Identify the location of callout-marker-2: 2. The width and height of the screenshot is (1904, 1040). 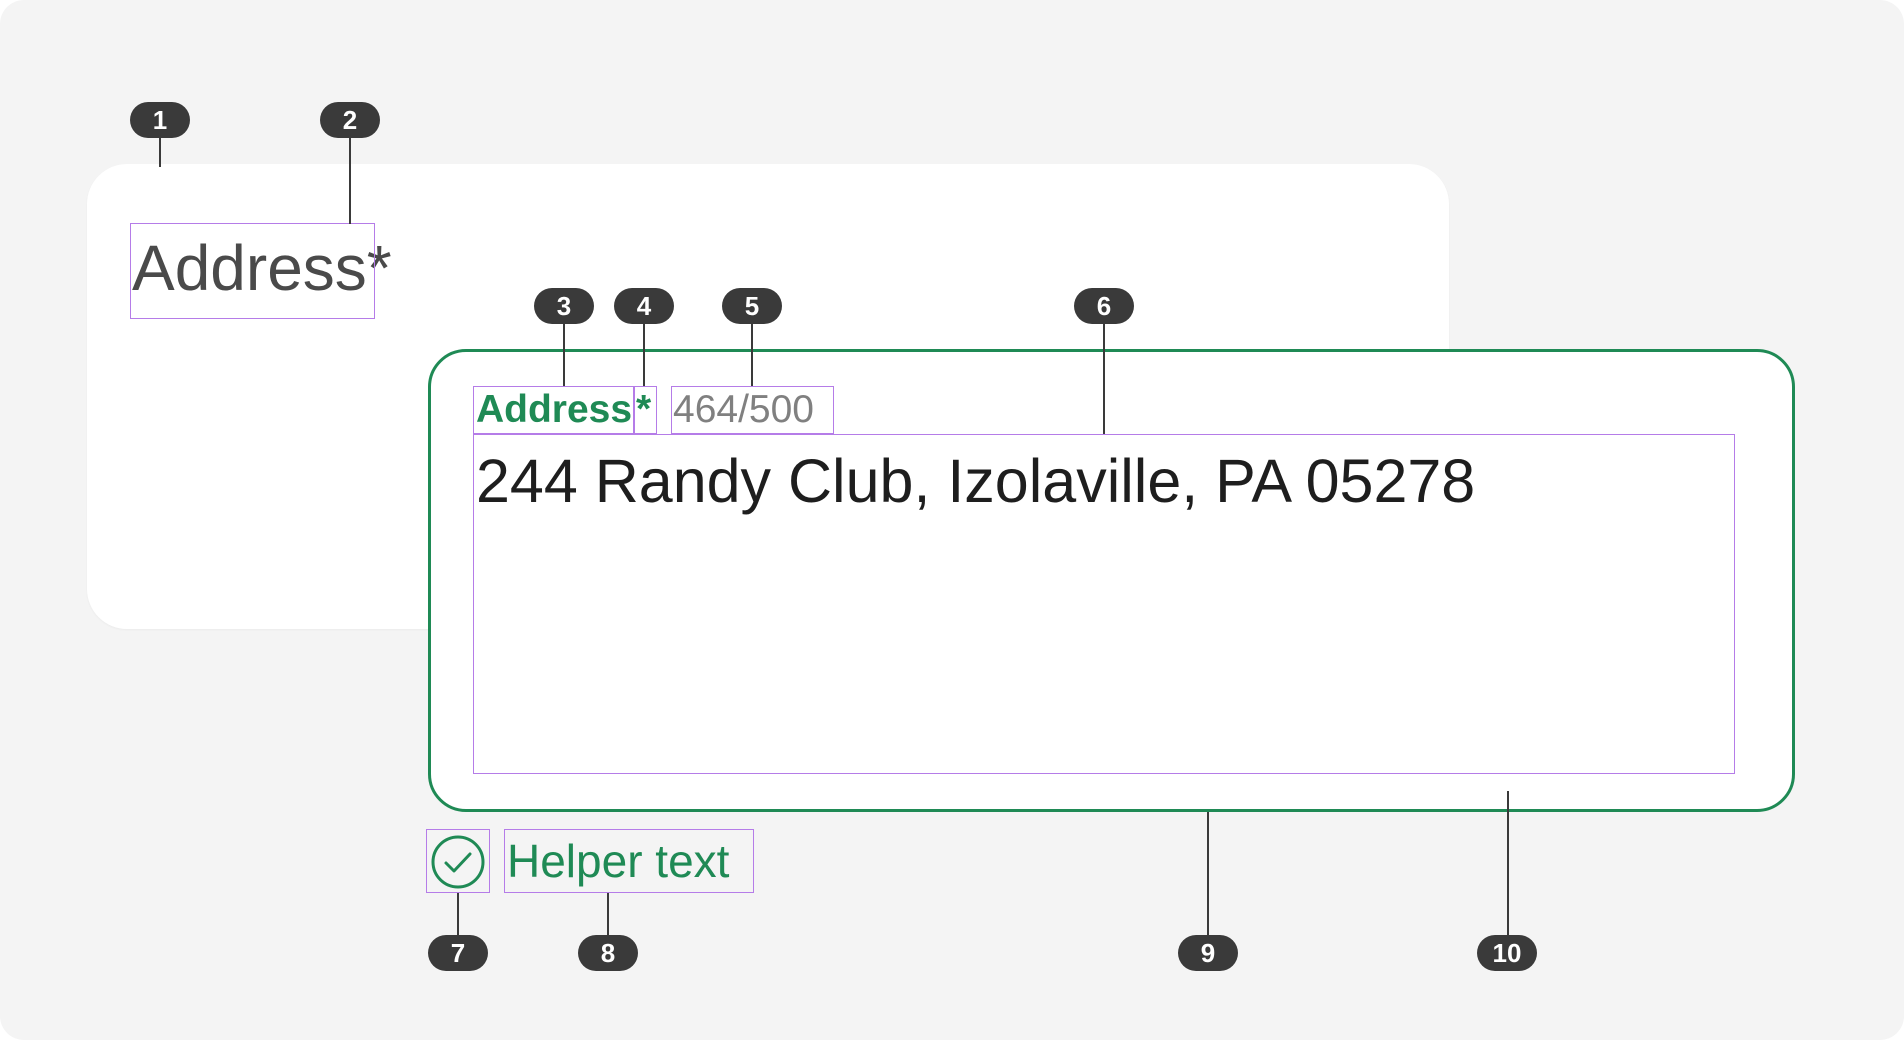
(350, 120).